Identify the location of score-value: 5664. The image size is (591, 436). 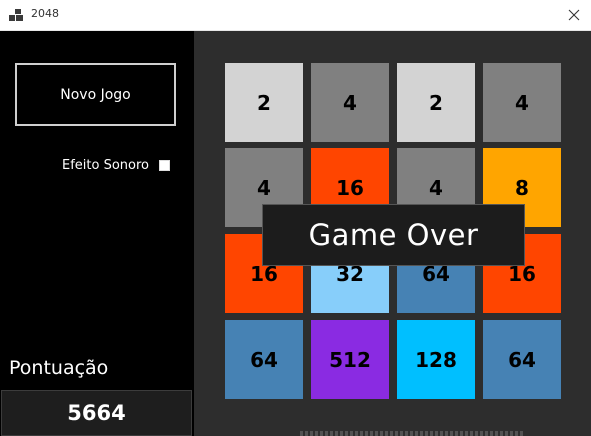
(96, 413).